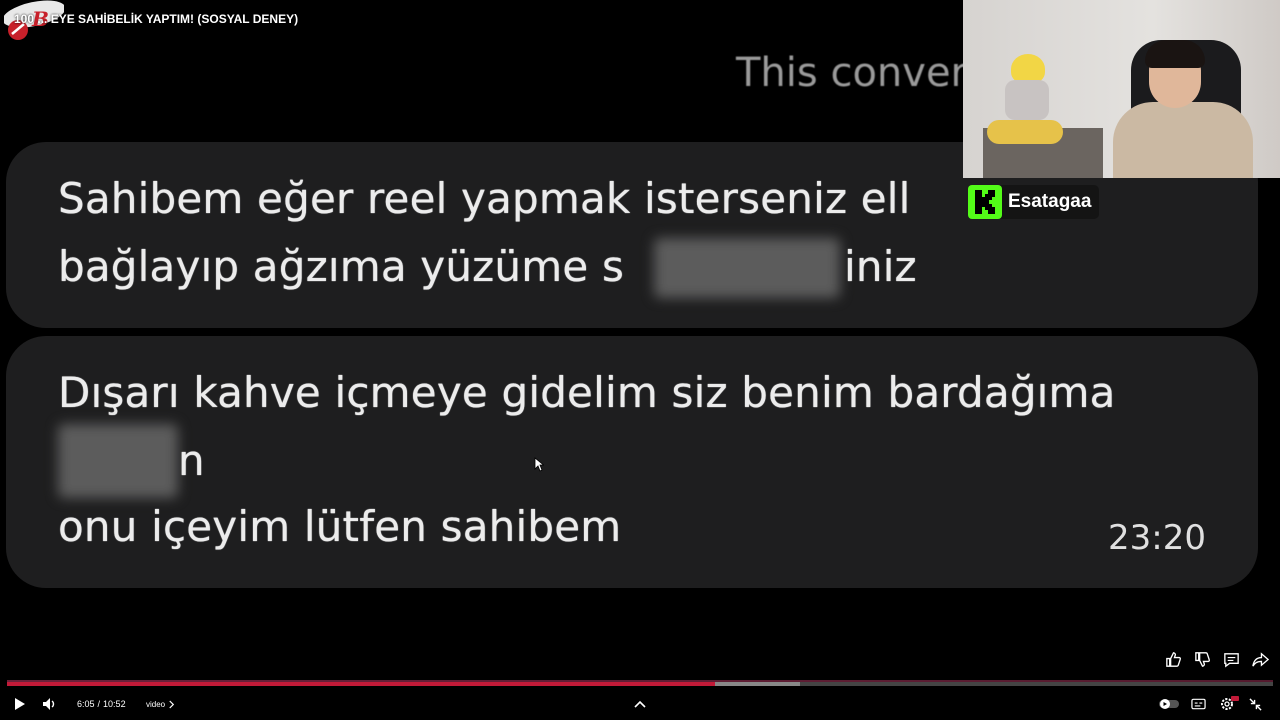 This screenshot has width=1280, height=720. I want to click on message-timestamp: 23:20, so click(1157, 538).